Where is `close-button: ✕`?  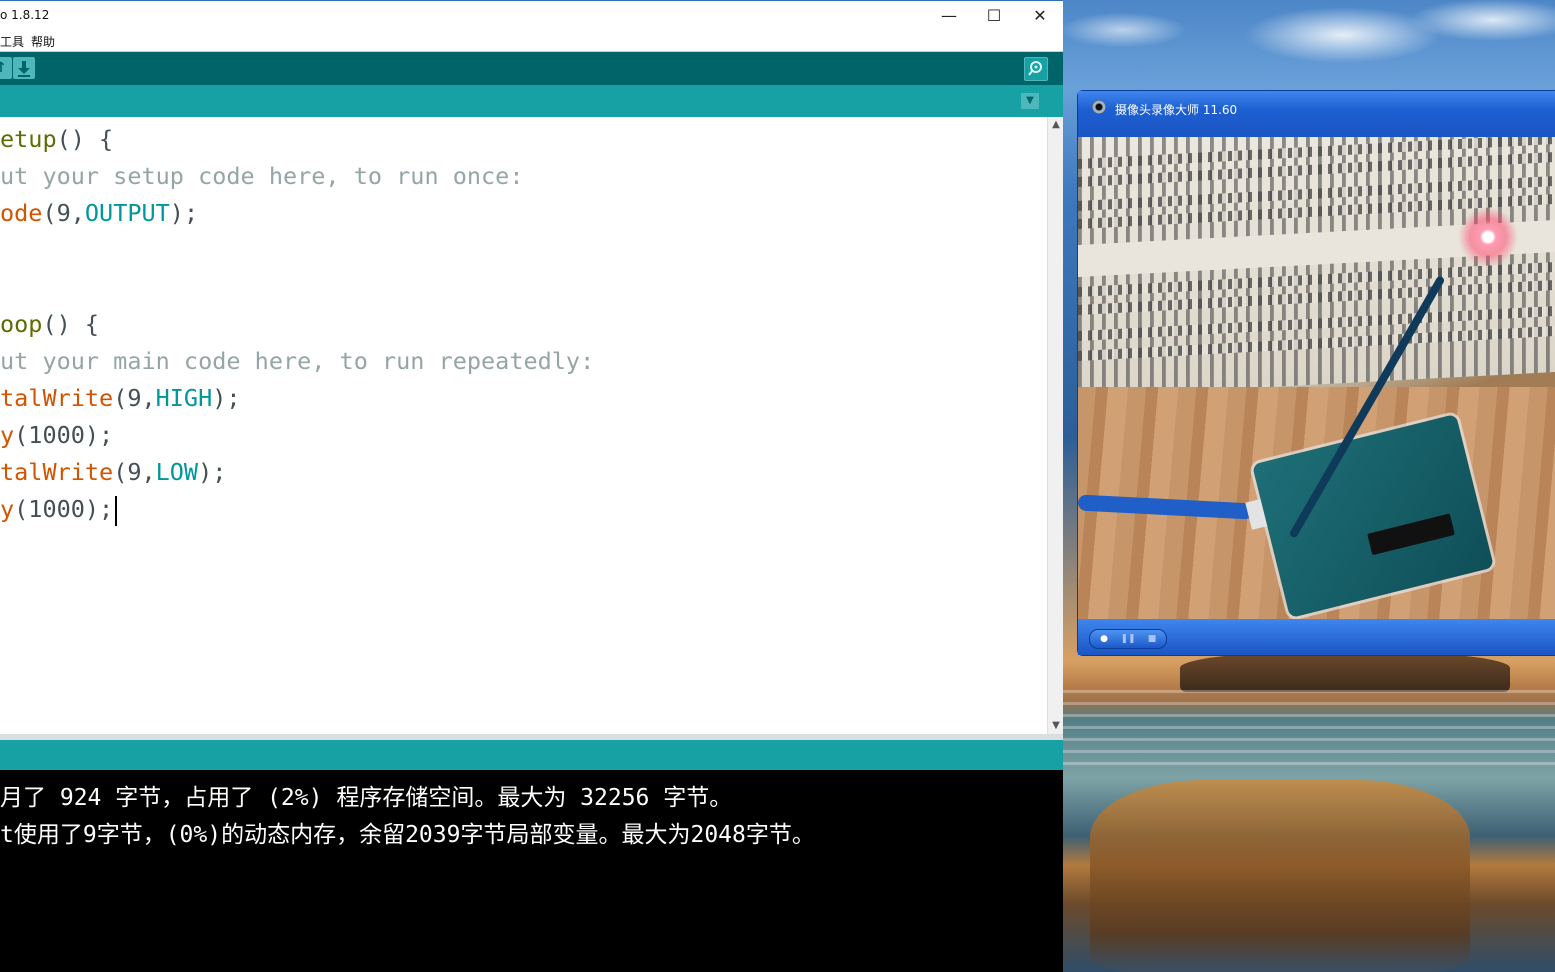
close-button: ✕ is located at coordinates (1040, 16).